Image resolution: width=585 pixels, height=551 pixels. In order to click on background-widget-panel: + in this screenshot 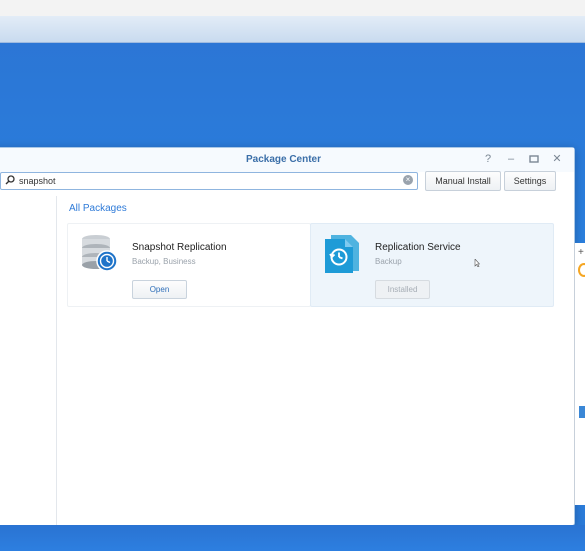, I will do `click(579, 320)`.